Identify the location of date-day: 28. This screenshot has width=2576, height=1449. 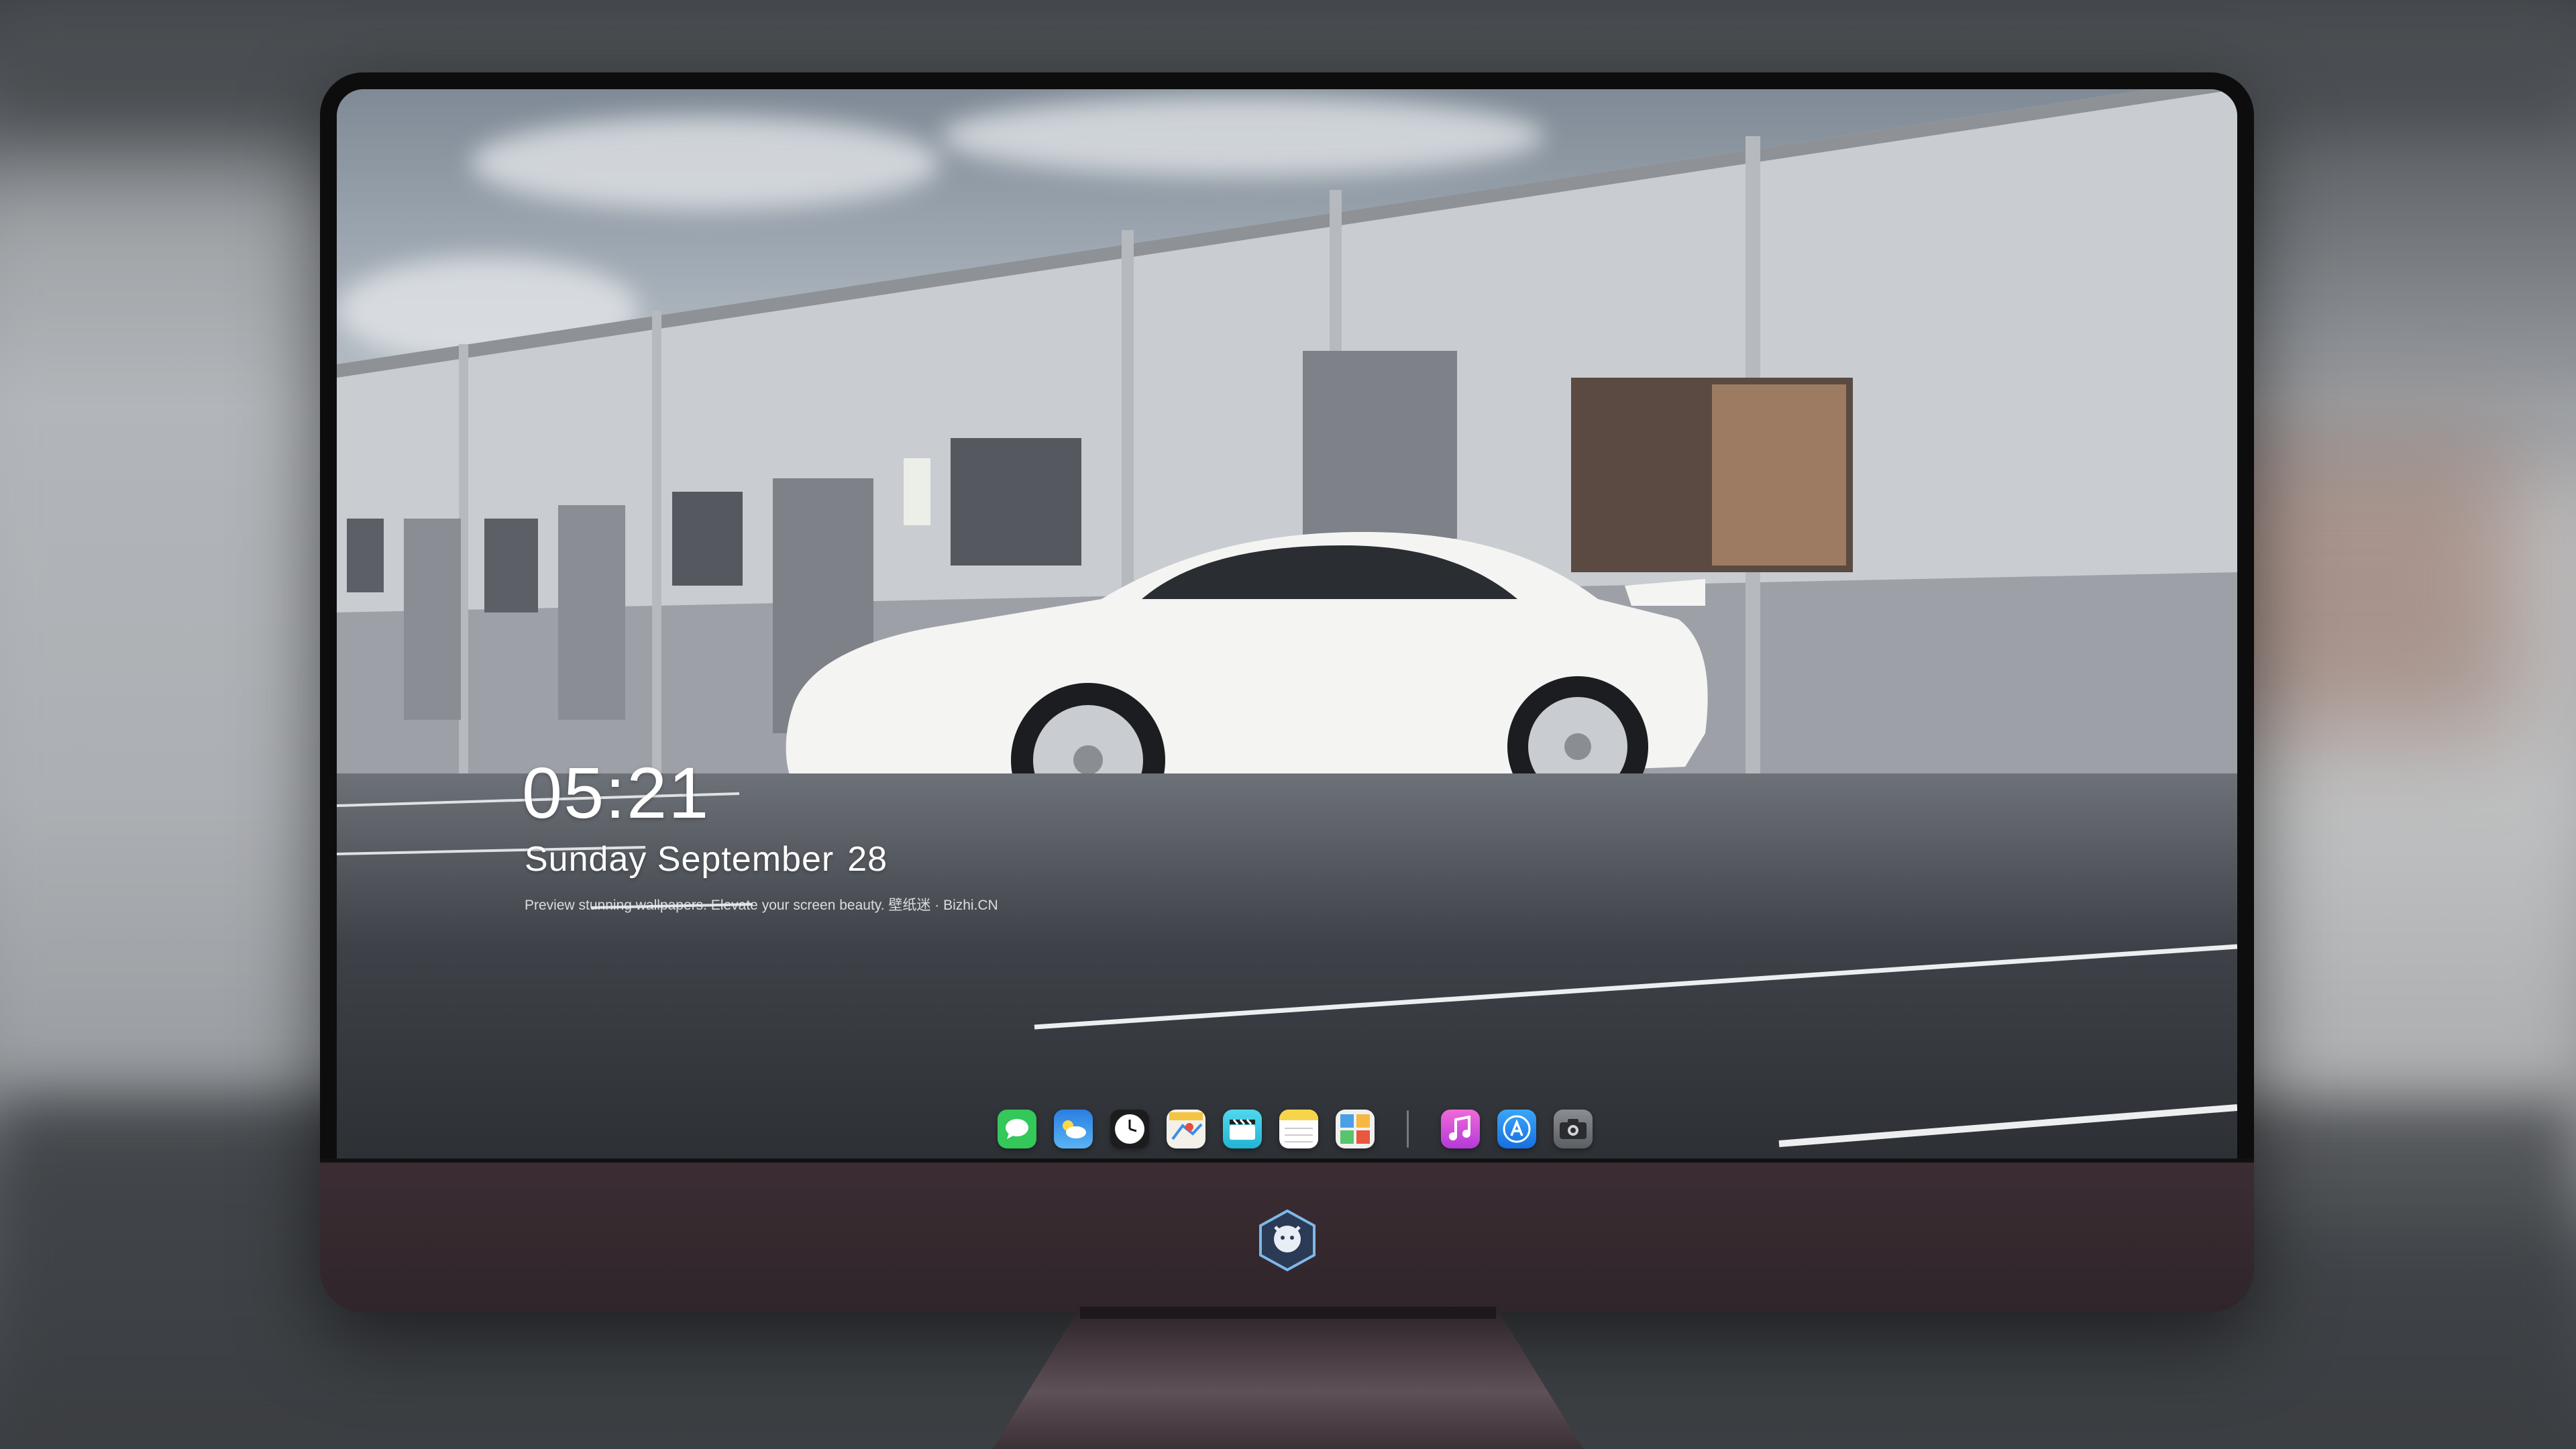
(867, 859).